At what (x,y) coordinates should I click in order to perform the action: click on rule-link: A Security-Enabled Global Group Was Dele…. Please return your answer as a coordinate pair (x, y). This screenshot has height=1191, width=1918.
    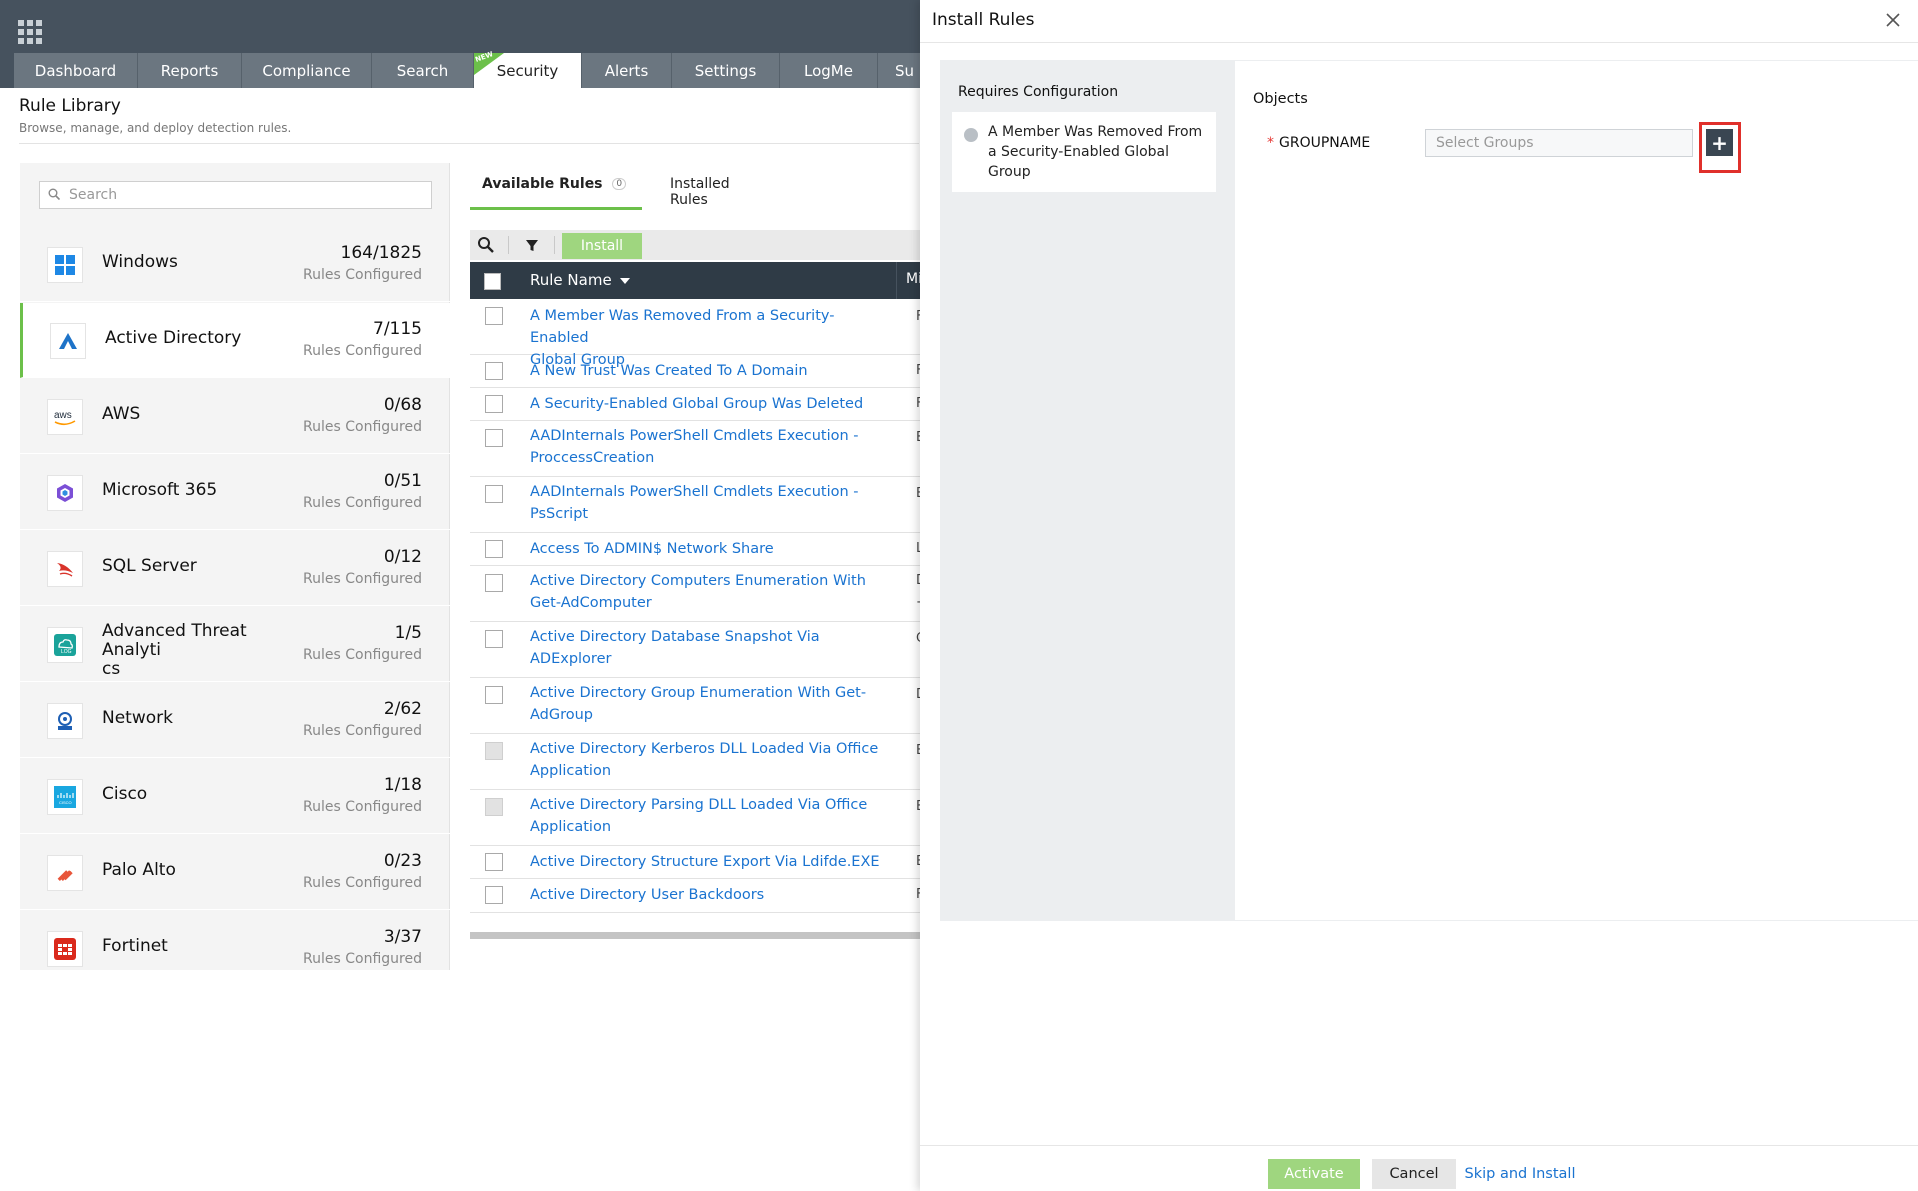
    Looking at the image, I should click on (710, 404).